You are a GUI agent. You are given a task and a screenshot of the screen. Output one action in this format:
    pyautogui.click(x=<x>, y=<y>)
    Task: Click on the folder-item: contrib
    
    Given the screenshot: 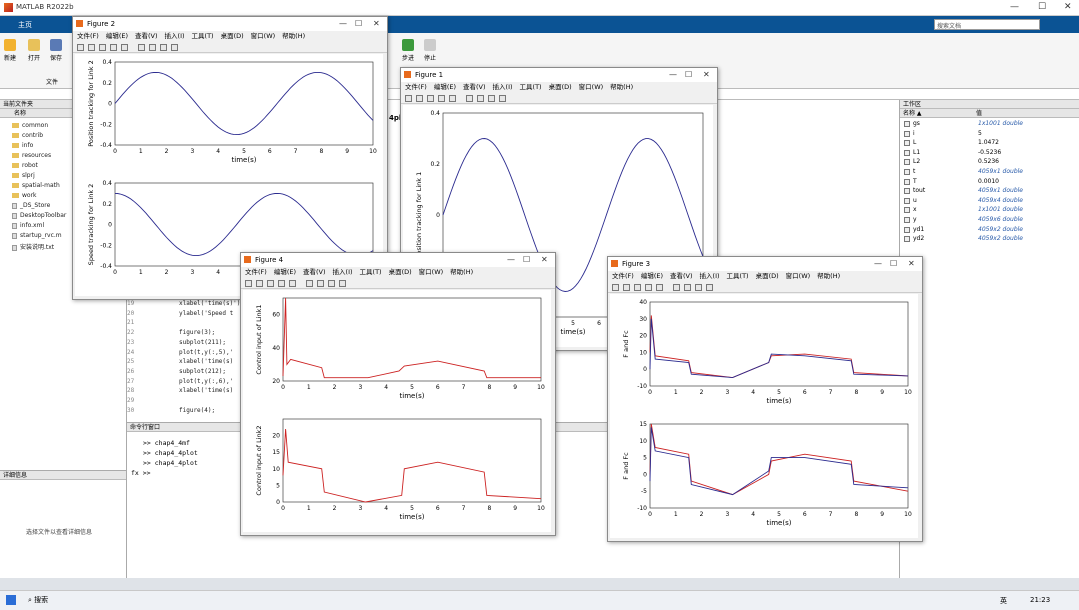 What is the action you would take?
    pyautogui.click(x=27, y=135)
    